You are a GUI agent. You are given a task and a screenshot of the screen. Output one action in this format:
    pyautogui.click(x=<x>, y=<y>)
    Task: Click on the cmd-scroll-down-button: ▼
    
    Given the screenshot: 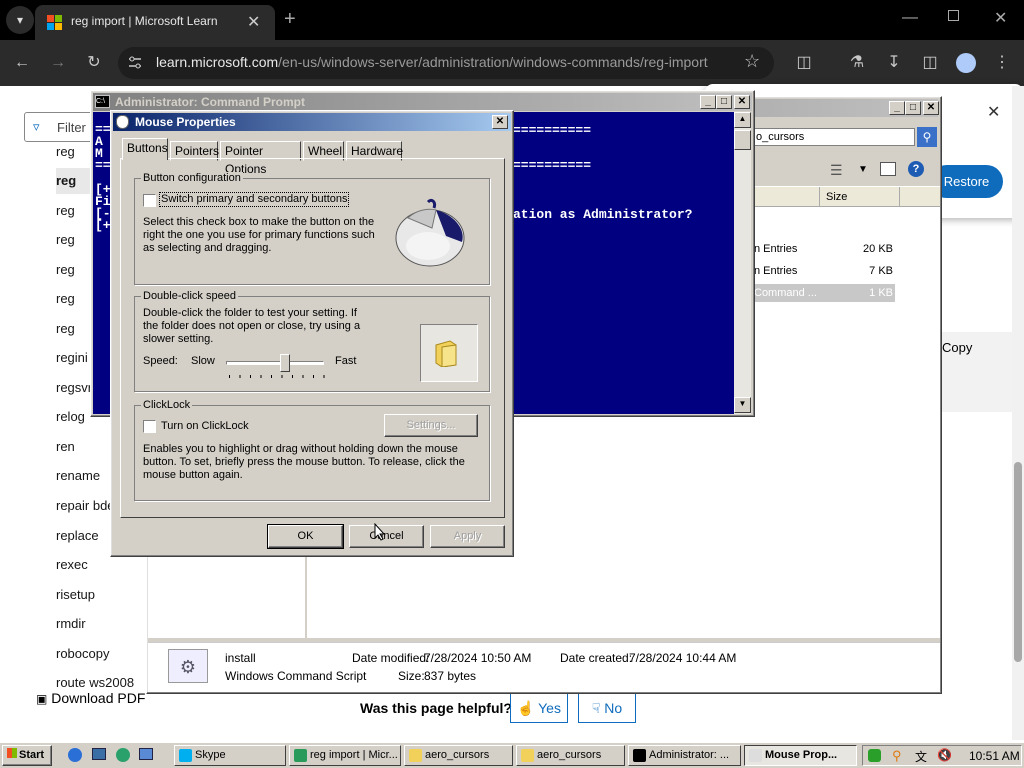 What is the action you would take?
    pyautogui.click(x=742, y=405)
    